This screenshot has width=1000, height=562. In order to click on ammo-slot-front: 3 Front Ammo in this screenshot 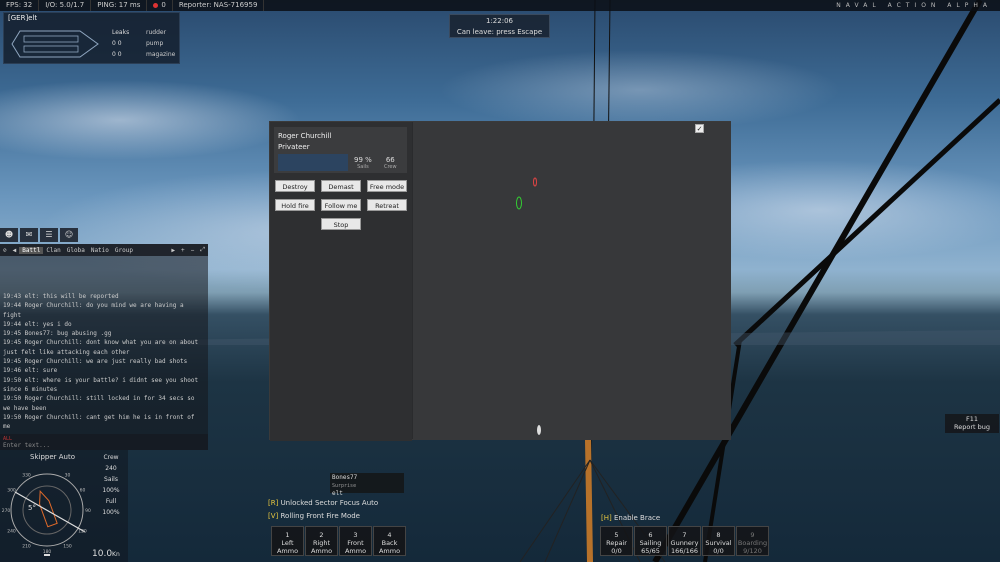, I will do `click(355, 541)`.